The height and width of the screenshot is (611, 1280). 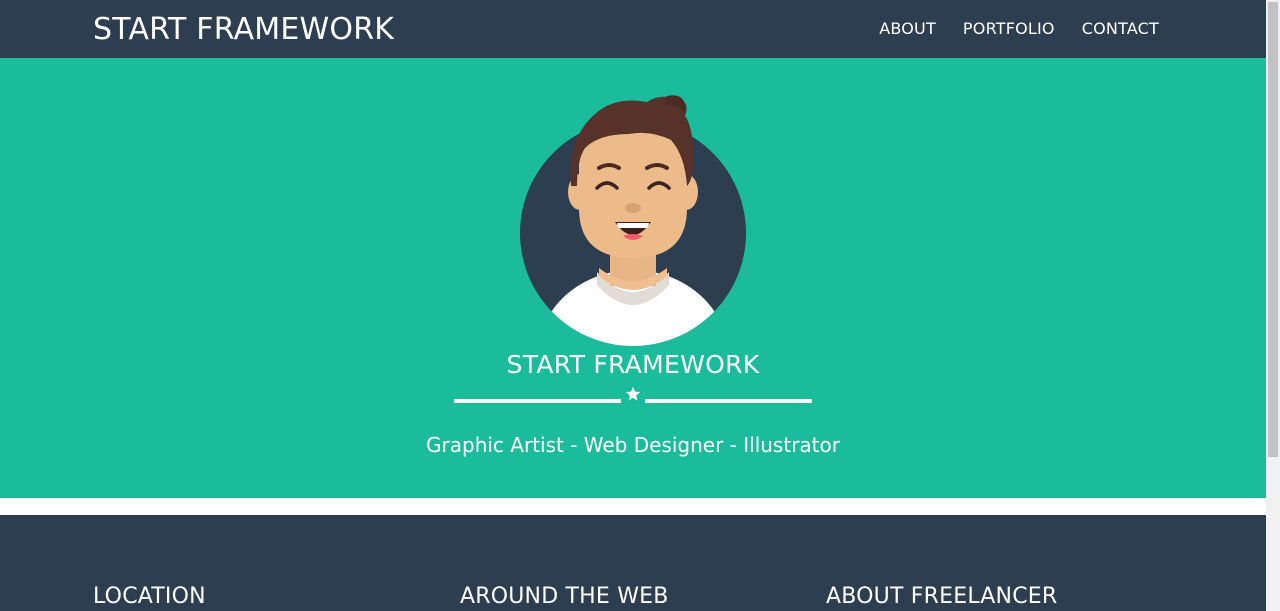 What do you see at coordinates (1273, 229) in the screenshot?
I see `scrollbar-thumb` at bounding box center [1273, 229].